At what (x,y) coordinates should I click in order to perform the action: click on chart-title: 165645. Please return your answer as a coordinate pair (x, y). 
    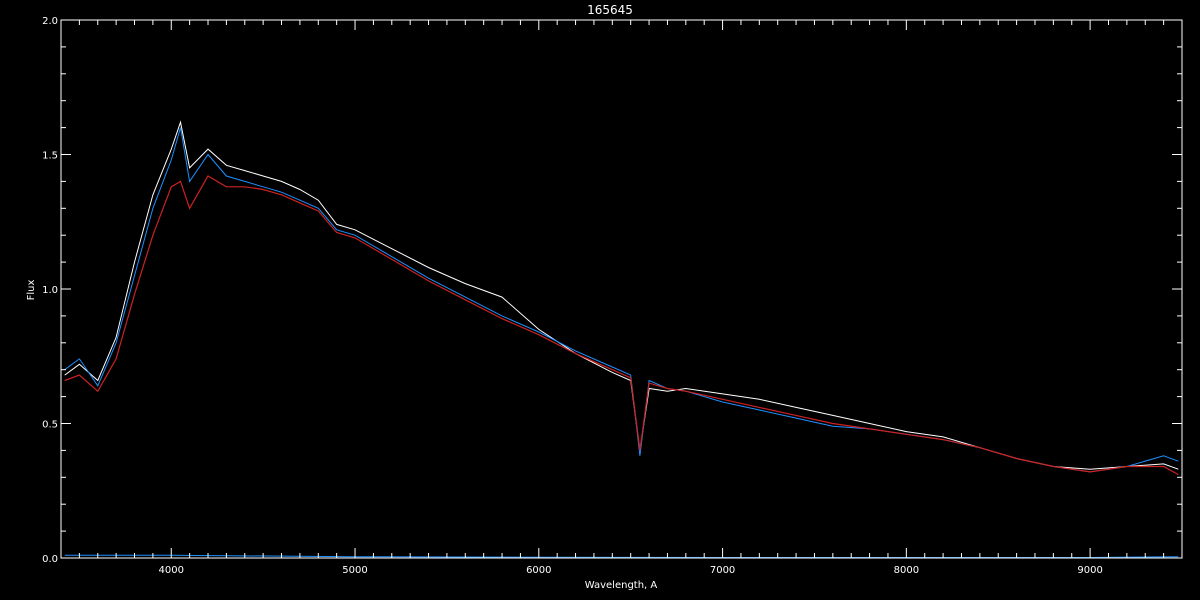
    Looking at the image, I should click on (610, 10).